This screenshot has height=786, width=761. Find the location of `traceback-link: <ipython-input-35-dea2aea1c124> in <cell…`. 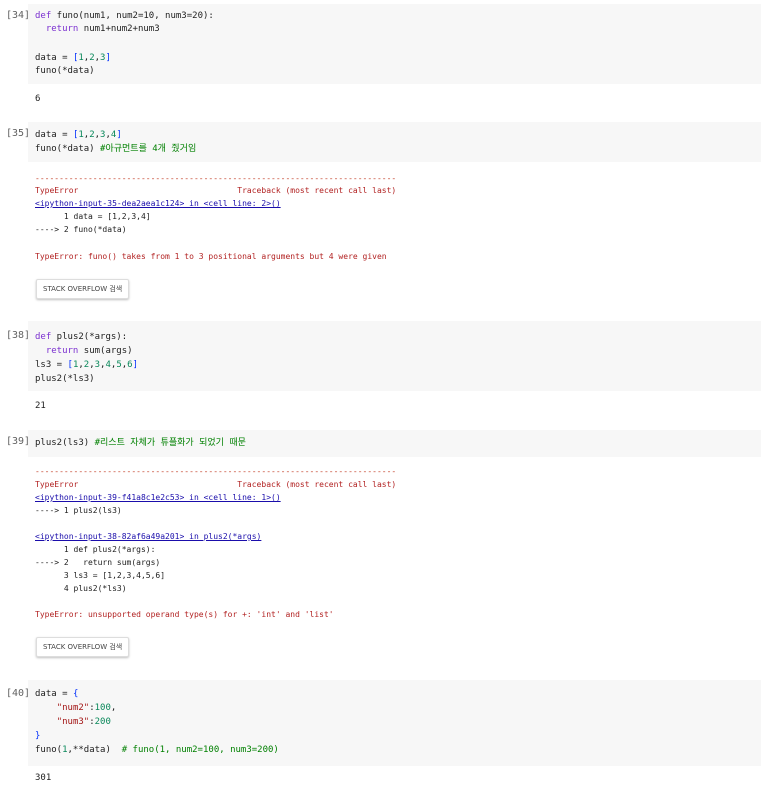

traceback-link: <ipython-input-35-dea2aea1c124> in <cell… is located at coordinates (158, 203).